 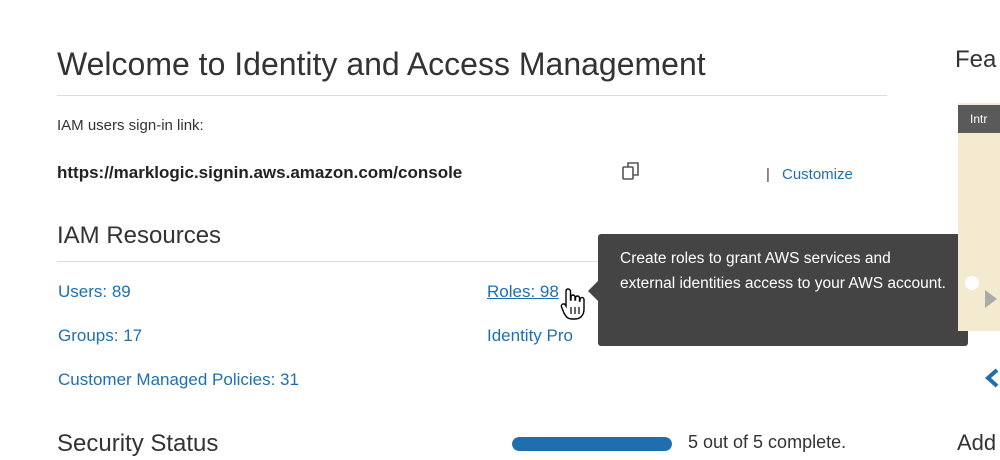 What do you see at coordinates (130, 125) in the screenshot?
I see `signin-label: IAM users sign-in link:` at bounding box center [130, 125].